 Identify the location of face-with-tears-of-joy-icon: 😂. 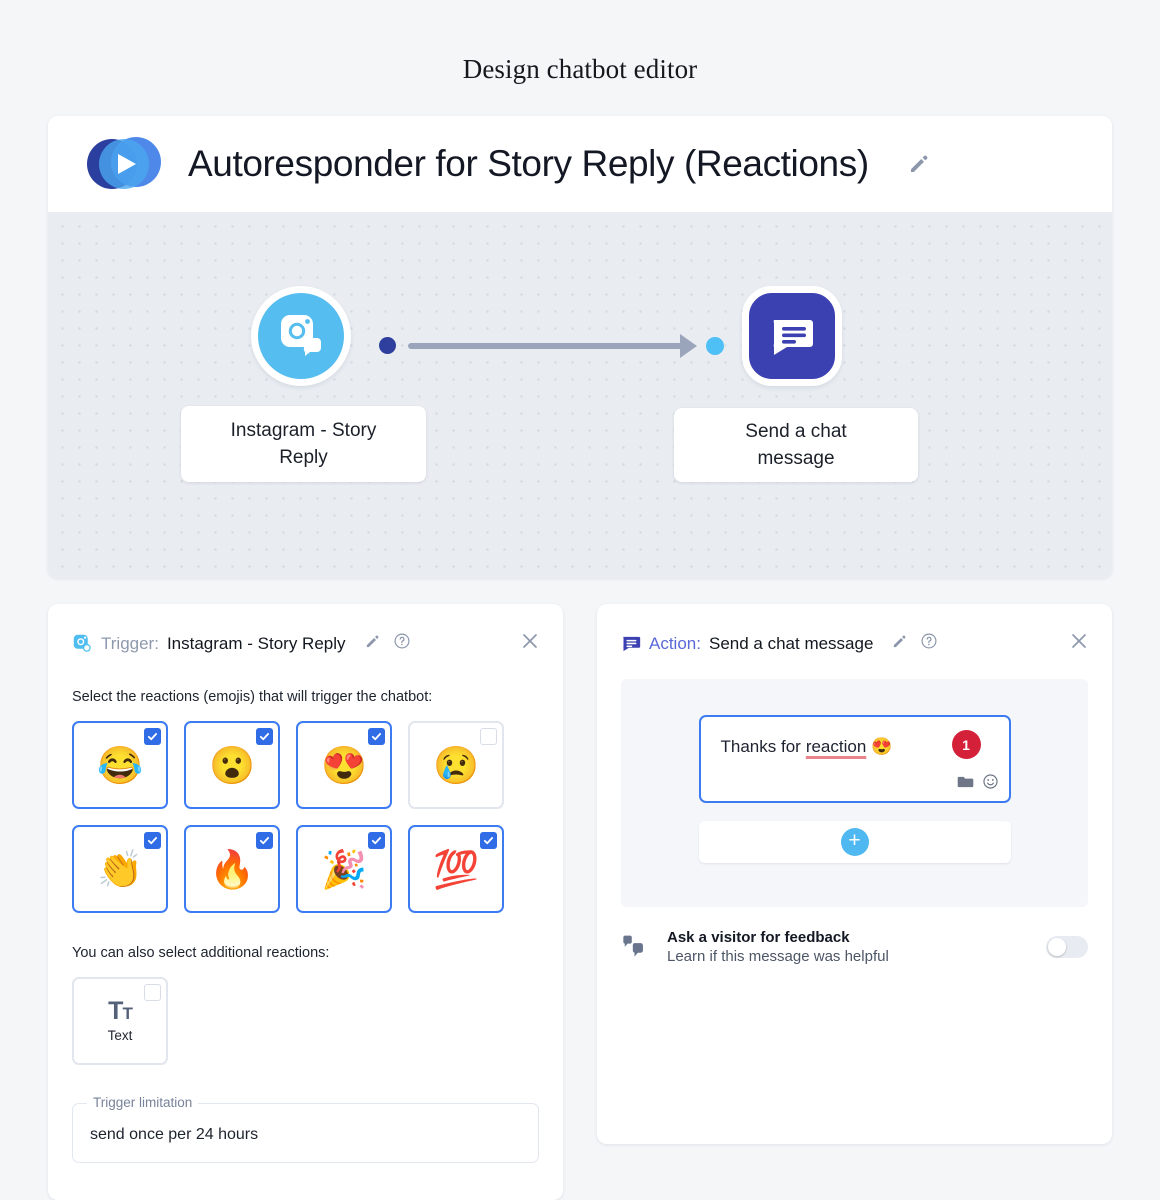
(120, 765).